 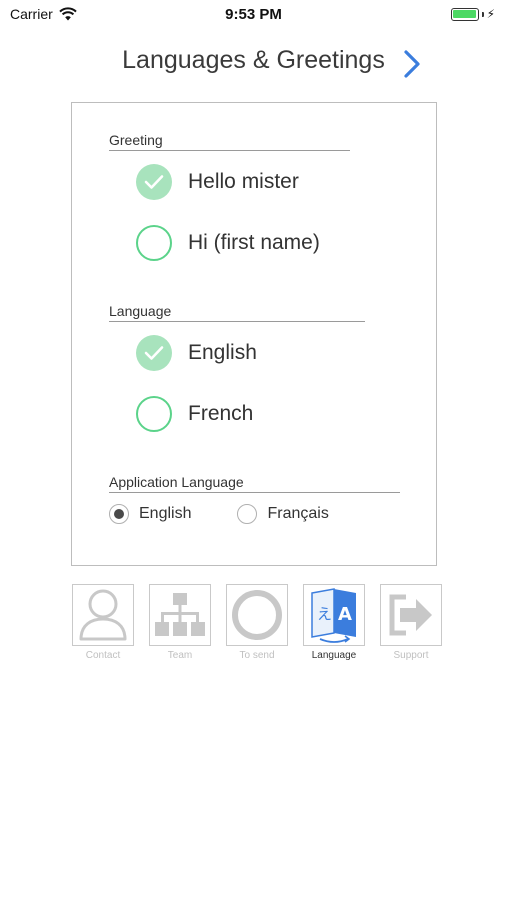 I want to click on chevron-right-icon, so click(x=412, y=64).